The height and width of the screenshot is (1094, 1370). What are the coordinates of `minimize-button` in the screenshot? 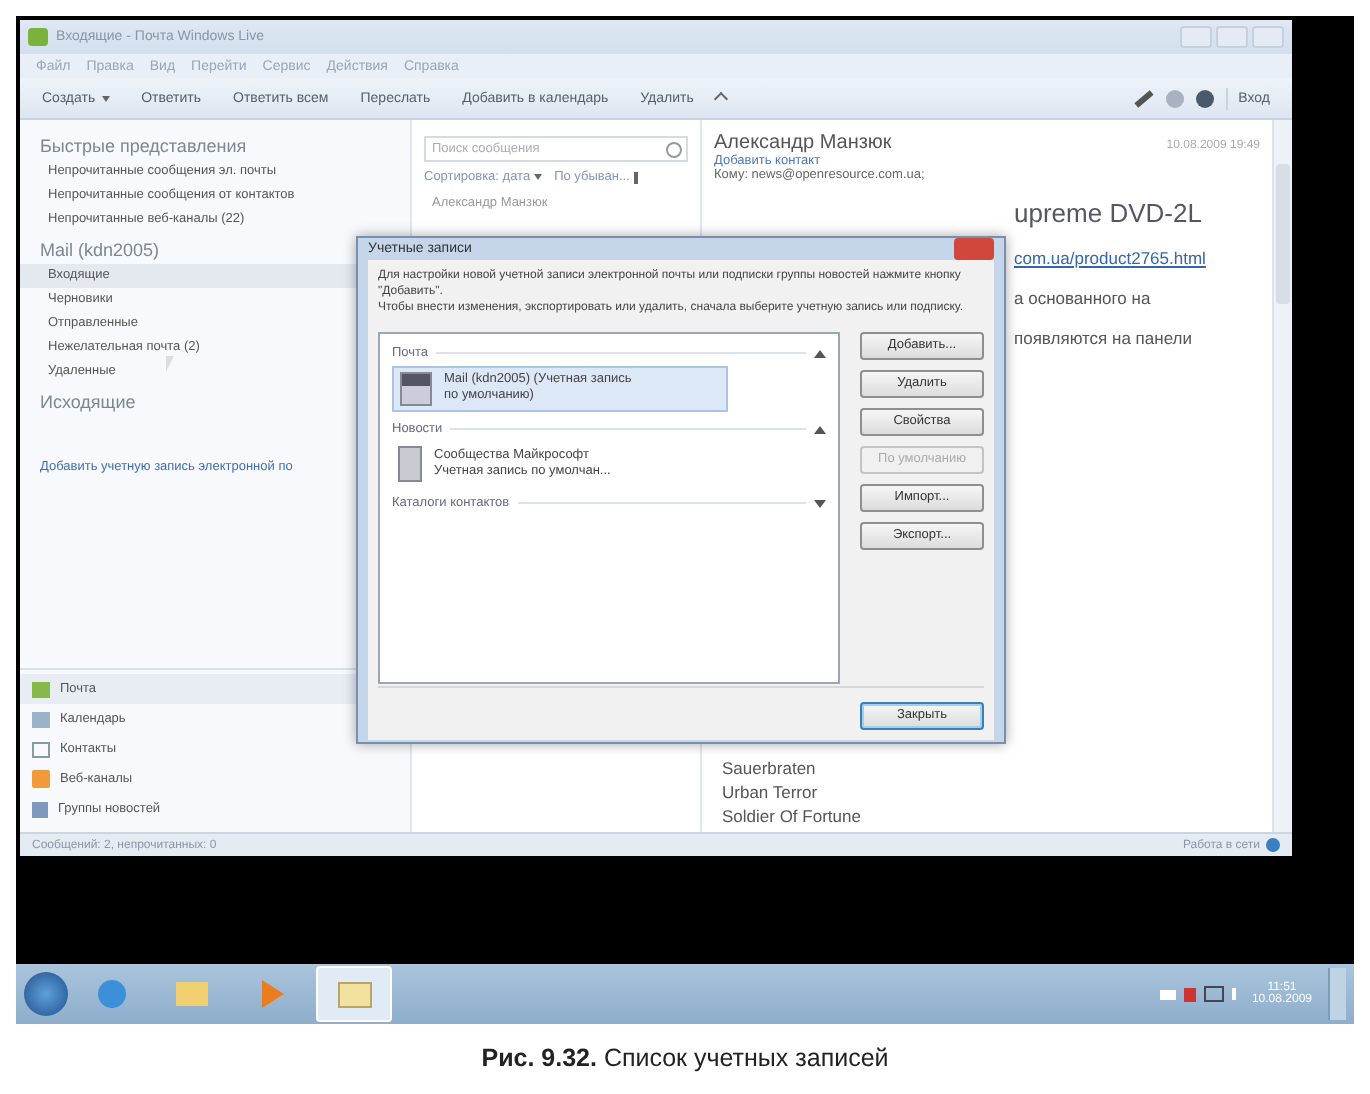 It's located at (1196, 37).